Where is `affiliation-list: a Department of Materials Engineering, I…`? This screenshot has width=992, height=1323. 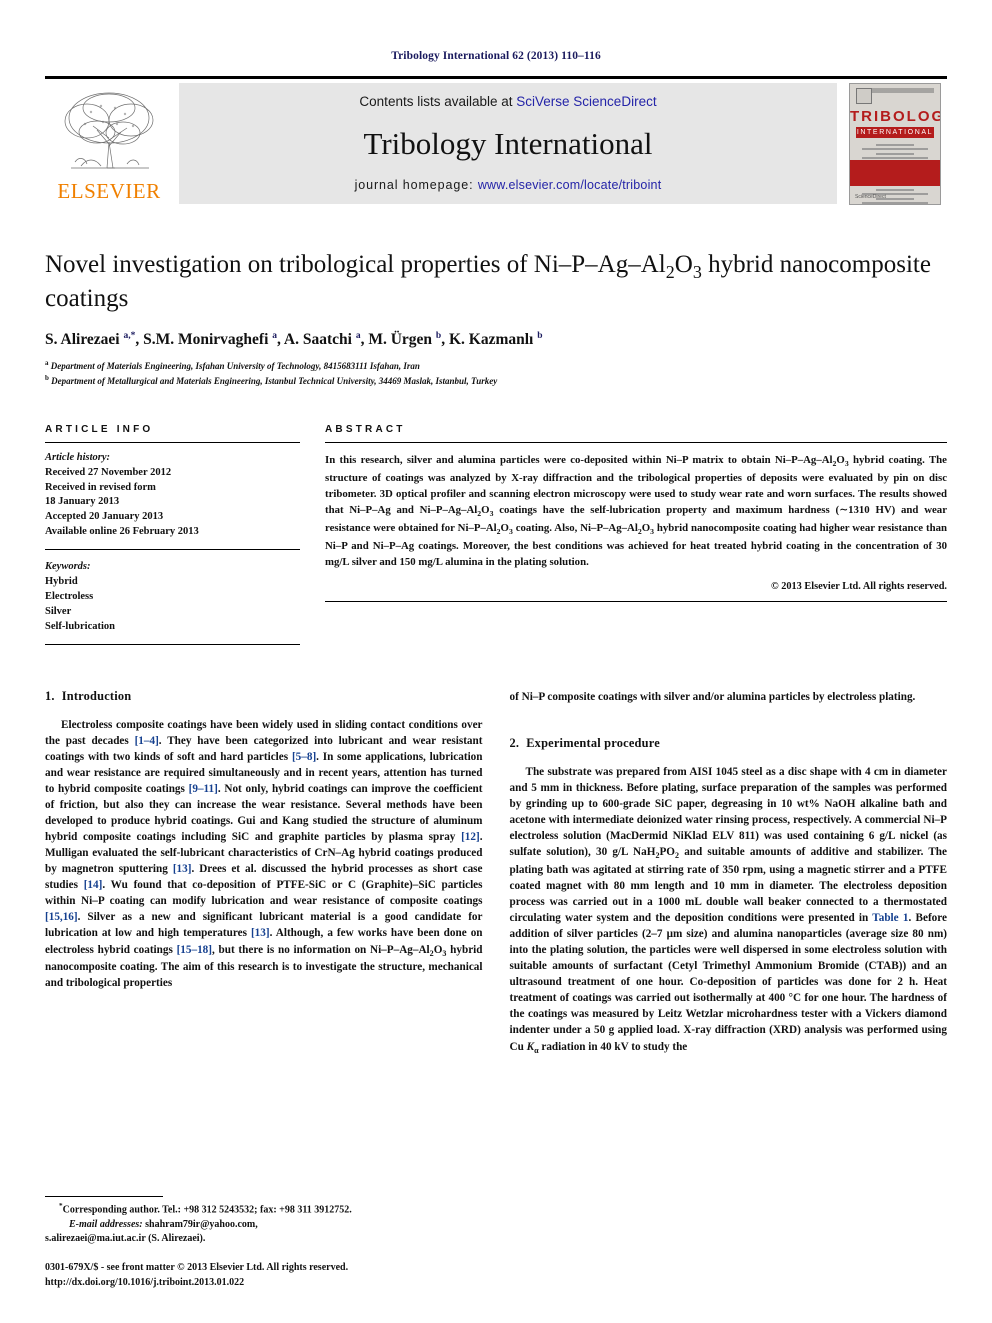
affiliation-list: a Department of Materials Engineering, I… is located at coordinates (496, 373).